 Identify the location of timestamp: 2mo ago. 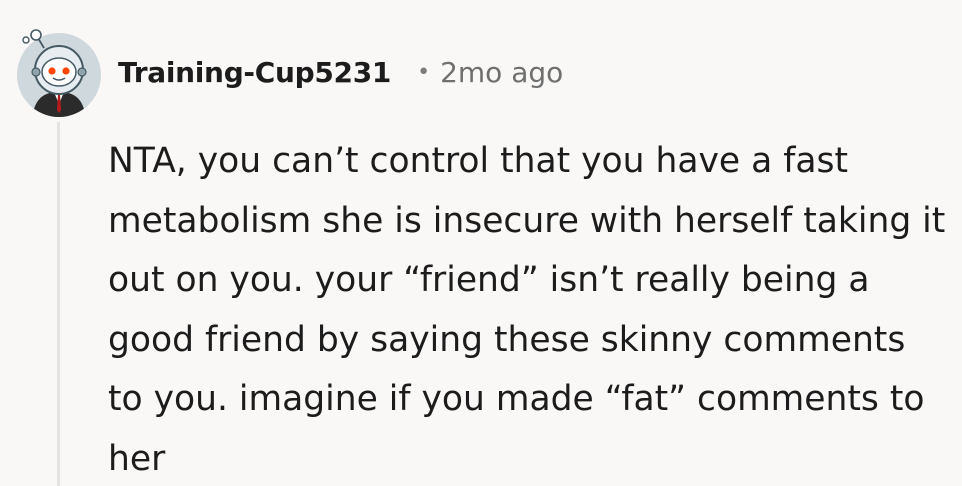
(501, 72).